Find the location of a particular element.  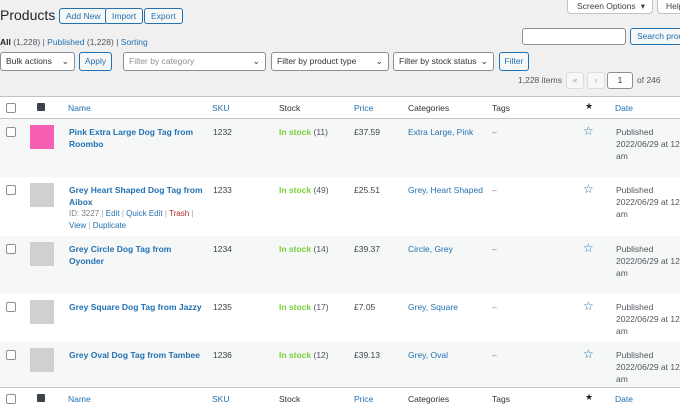

help-label: Help is located at coordinates (673, 6).